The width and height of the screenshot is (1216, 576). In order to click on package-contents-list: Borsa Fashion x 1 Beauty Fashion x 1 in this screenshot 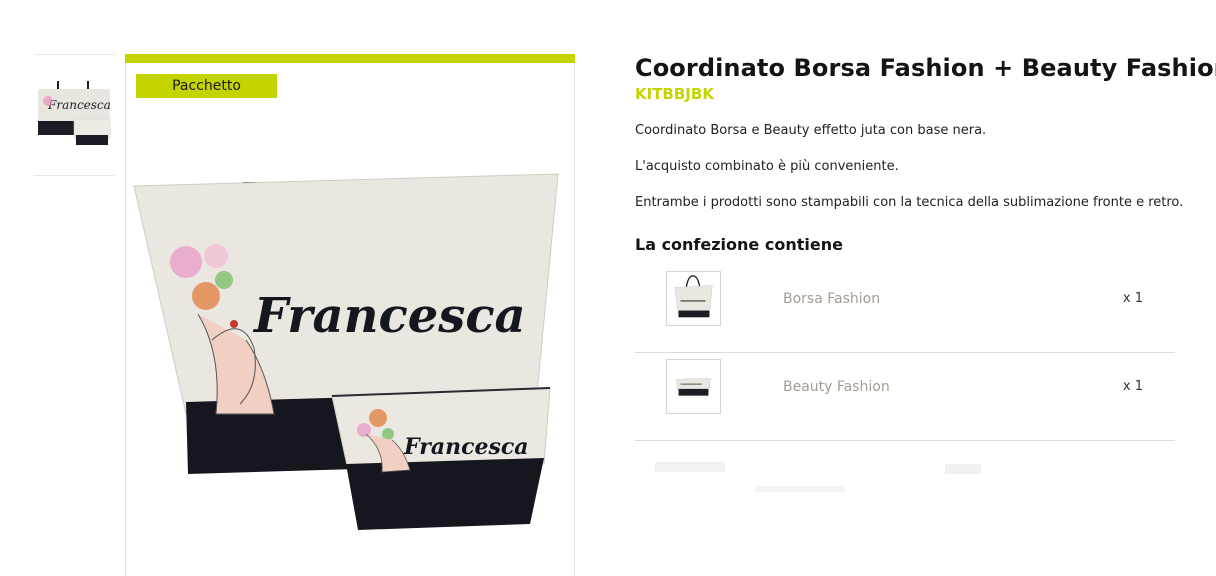, I will do `click(905, 353)`.